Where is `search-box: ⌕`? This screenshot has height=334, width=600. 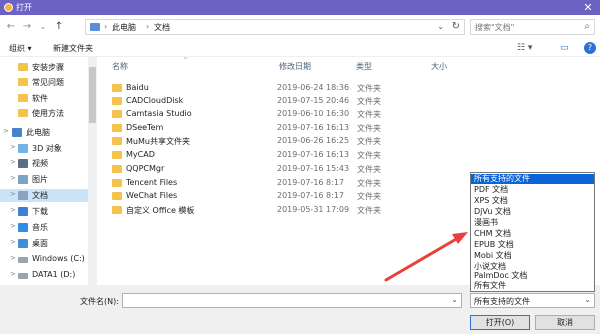 search-box: ⌕ is located at coordinates (532, 27).